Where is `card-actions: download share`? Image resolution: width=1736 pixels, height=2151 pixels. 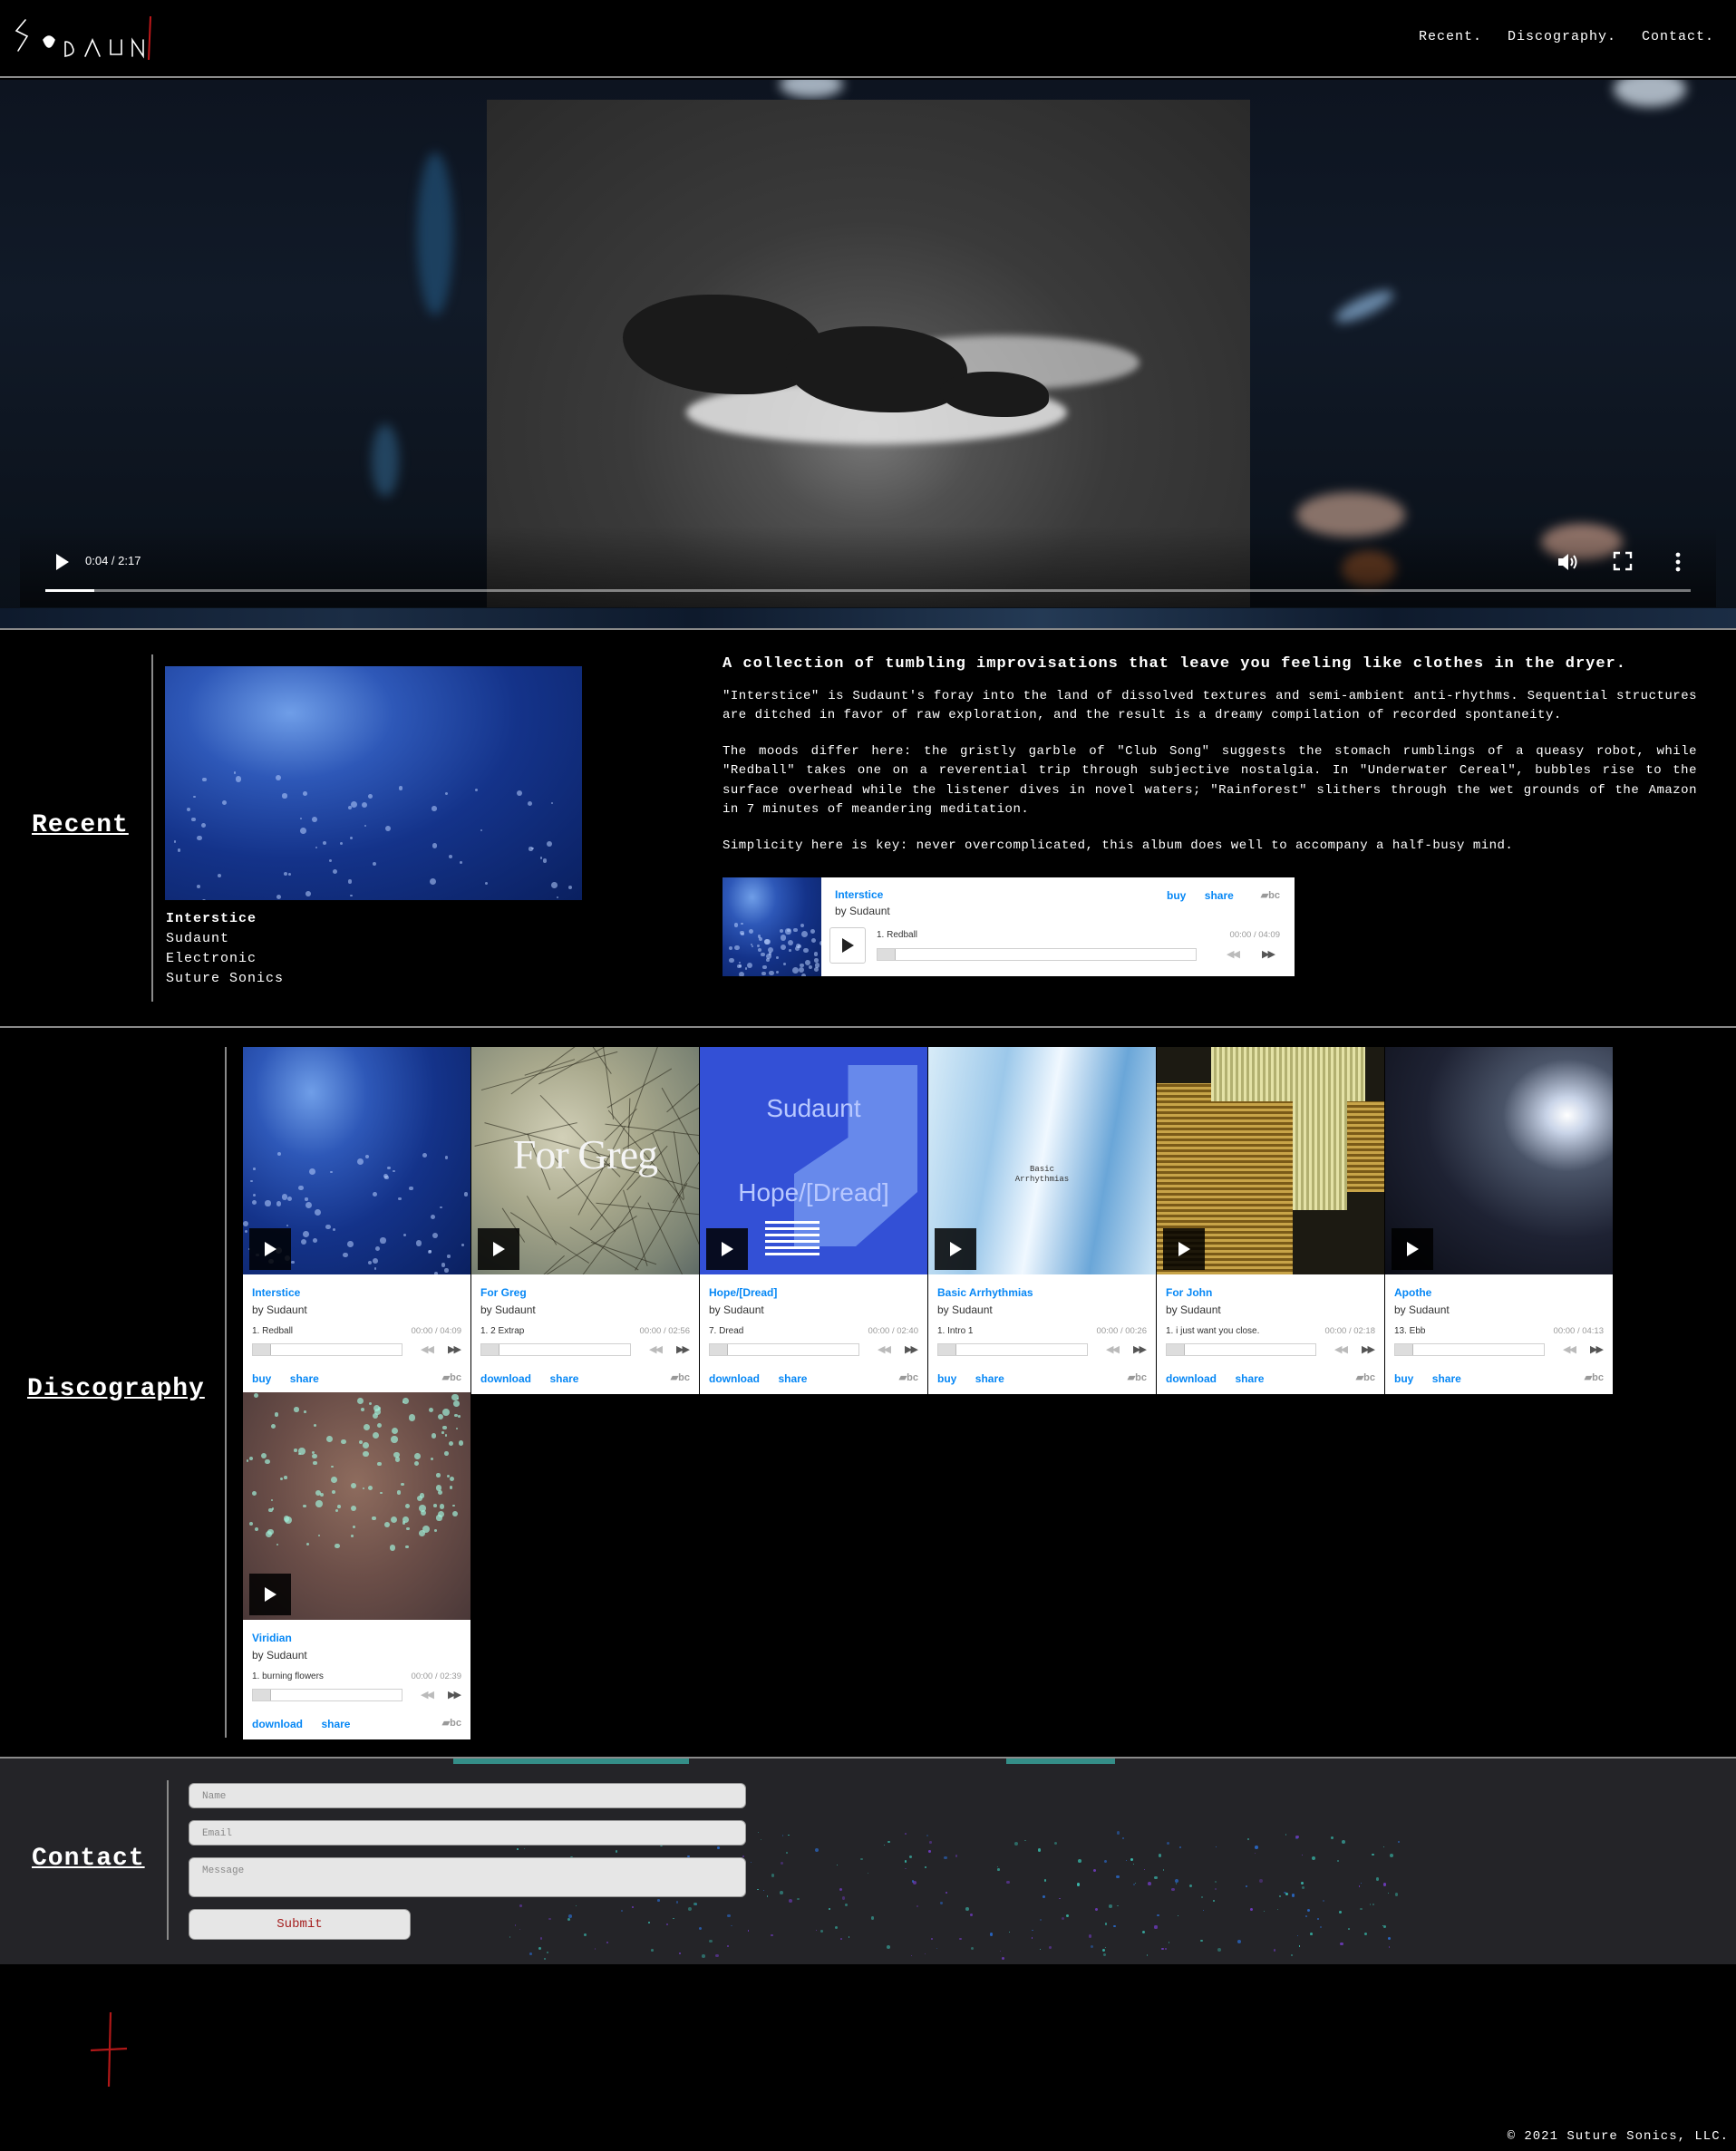
card-actions: download share is located at coordinates (1222, 1379).